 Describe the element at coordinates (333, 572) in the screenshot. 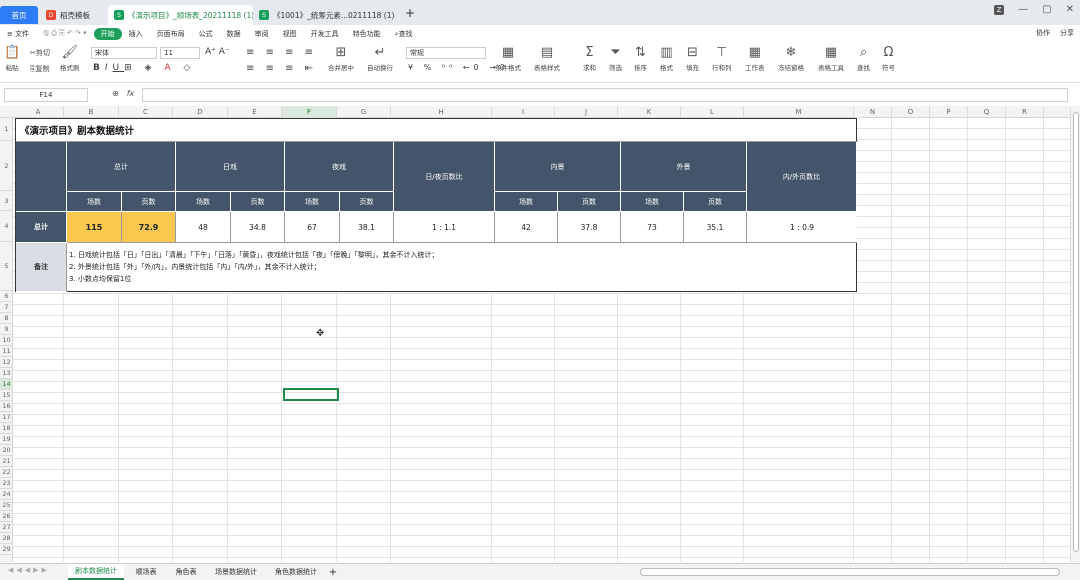

I see `add-sheet-button: +` at that location.